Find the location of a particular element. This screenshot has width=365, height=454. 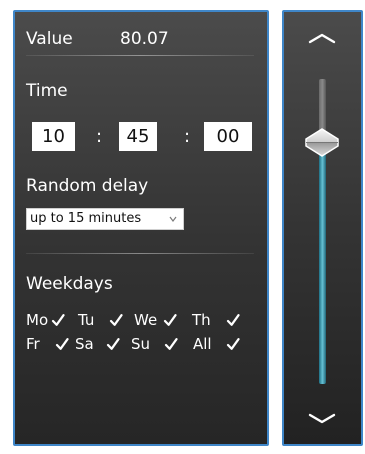

random-delay-heading: Random delay is located at coordinates (87, 186).